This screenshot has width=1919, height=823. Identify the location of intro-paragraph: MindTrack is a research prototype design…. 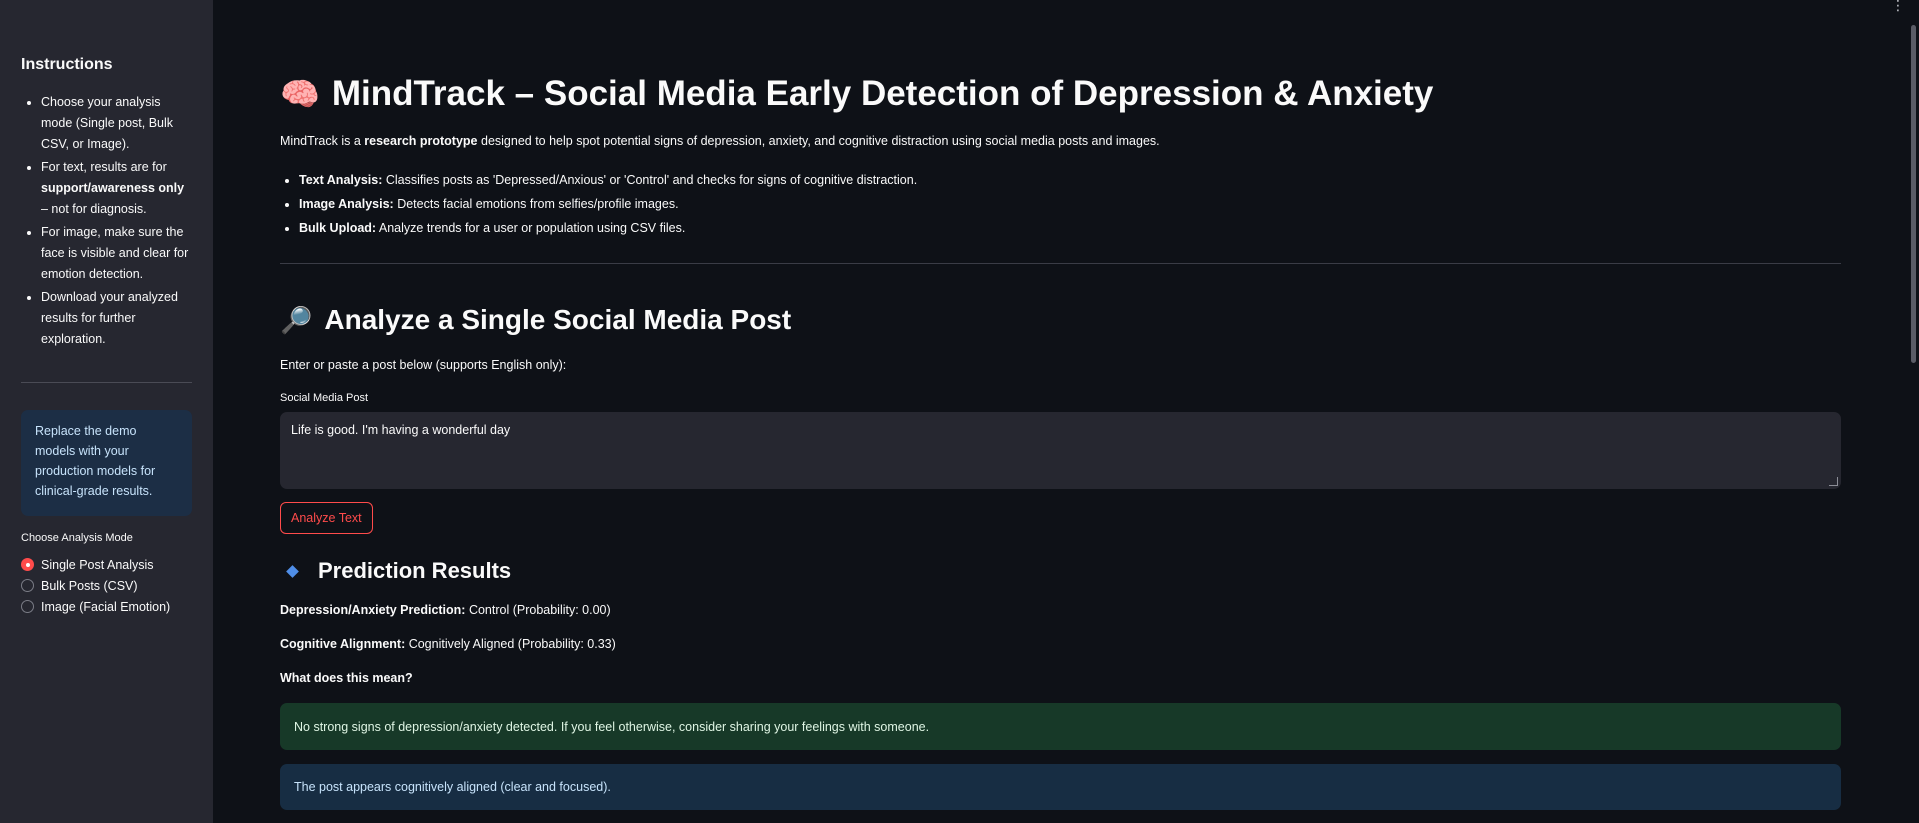
(720, 141).